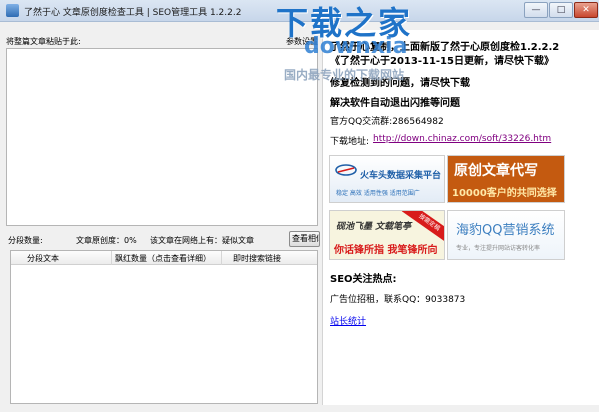  Describe the element at coordinates (186, 240) in the screenshot. I see `web-presence-label: 该文章在网络上有：` at that location.